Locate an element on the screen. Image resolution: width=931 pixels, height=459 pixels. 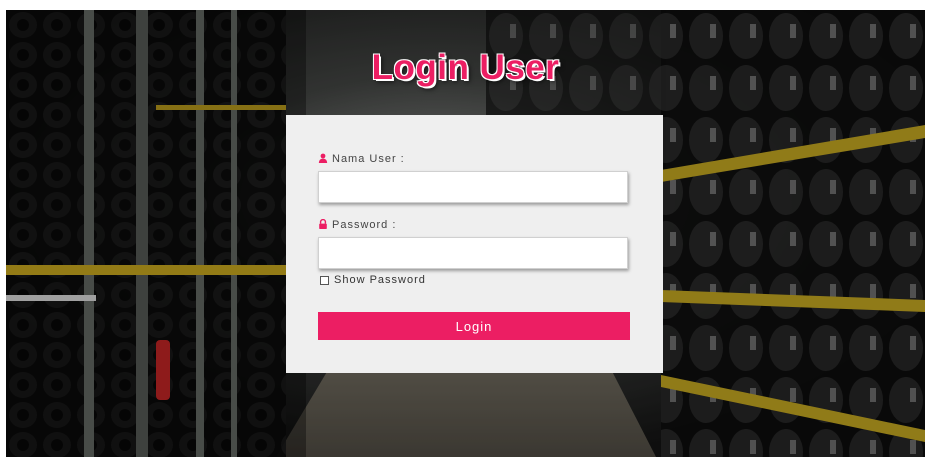
show-password-checkbox is located at coordinates (324, 280).